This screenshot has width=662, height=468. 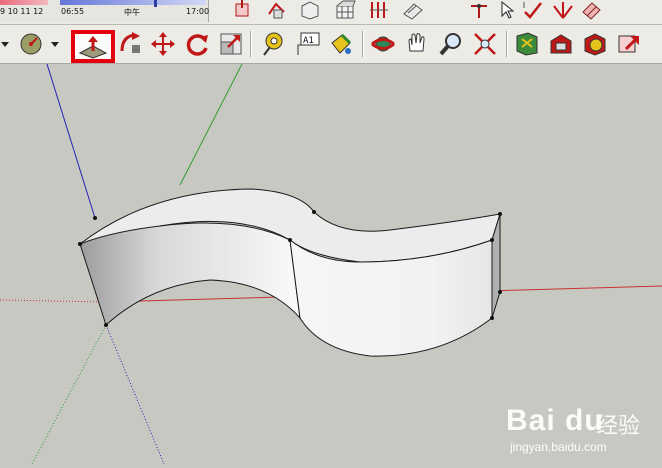 What do you see at coordinates (73, 11) in the screenshot?
I see `time-start-label: 06:55` at bounding box center [73, 11].